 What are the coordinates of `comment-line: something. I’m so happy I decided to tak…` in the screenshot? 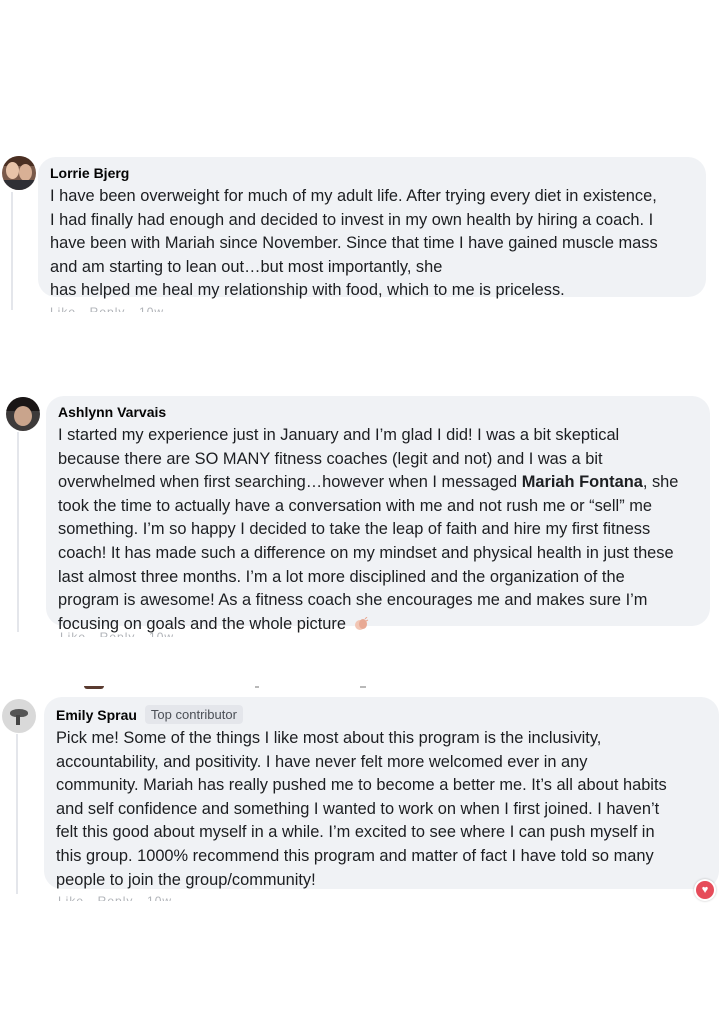 It's located at (354, 529).